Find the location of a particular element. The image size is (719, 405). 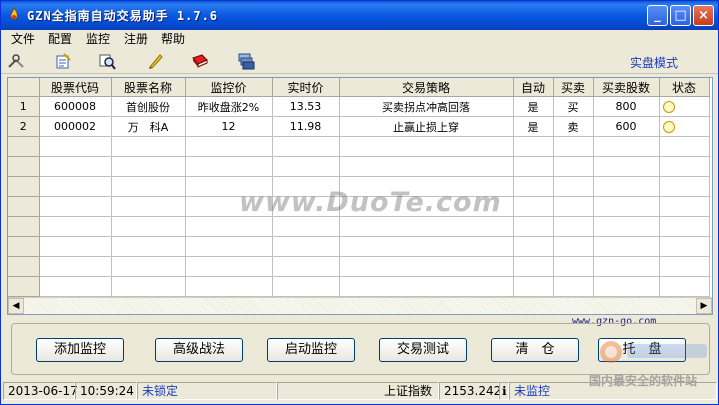

maximize-button: □ is located at coordinates (680, 15).